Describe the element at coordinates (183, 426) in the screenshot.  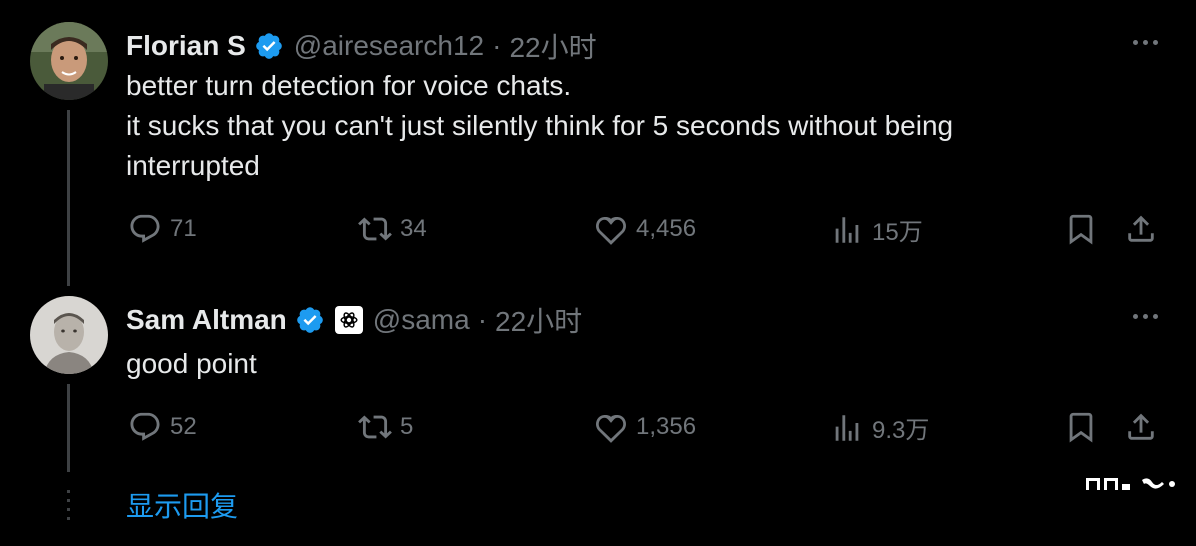
I see `reply-count: 52` at that location.